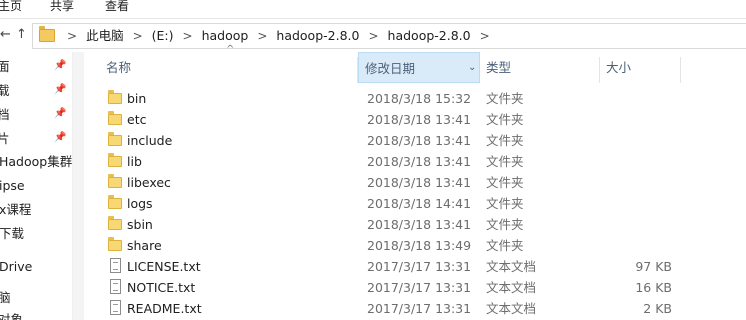  Describe the element at coordinates (225, 67) in the screenshot. I see `column-name: 名称` at that location.